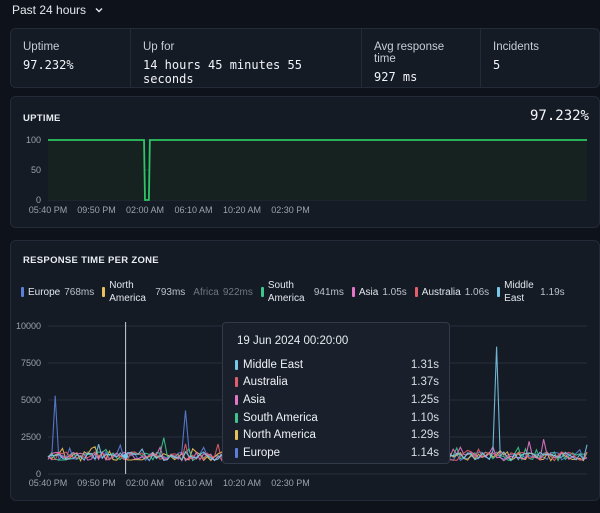  Describe the element at coordinates (126, 456) in the screenshot. I see `hover-point` at that location.